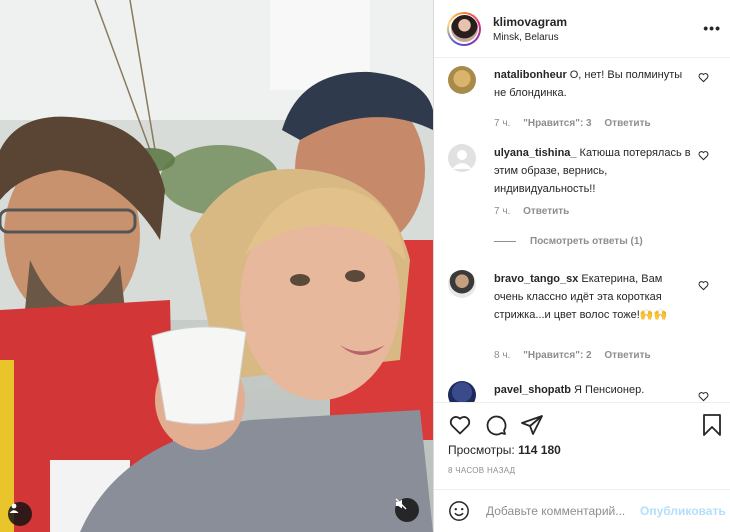  What do you see at coordinates (496, 425) in the screenshot?
I see `comment-icon` at bounding box center [496, 425].